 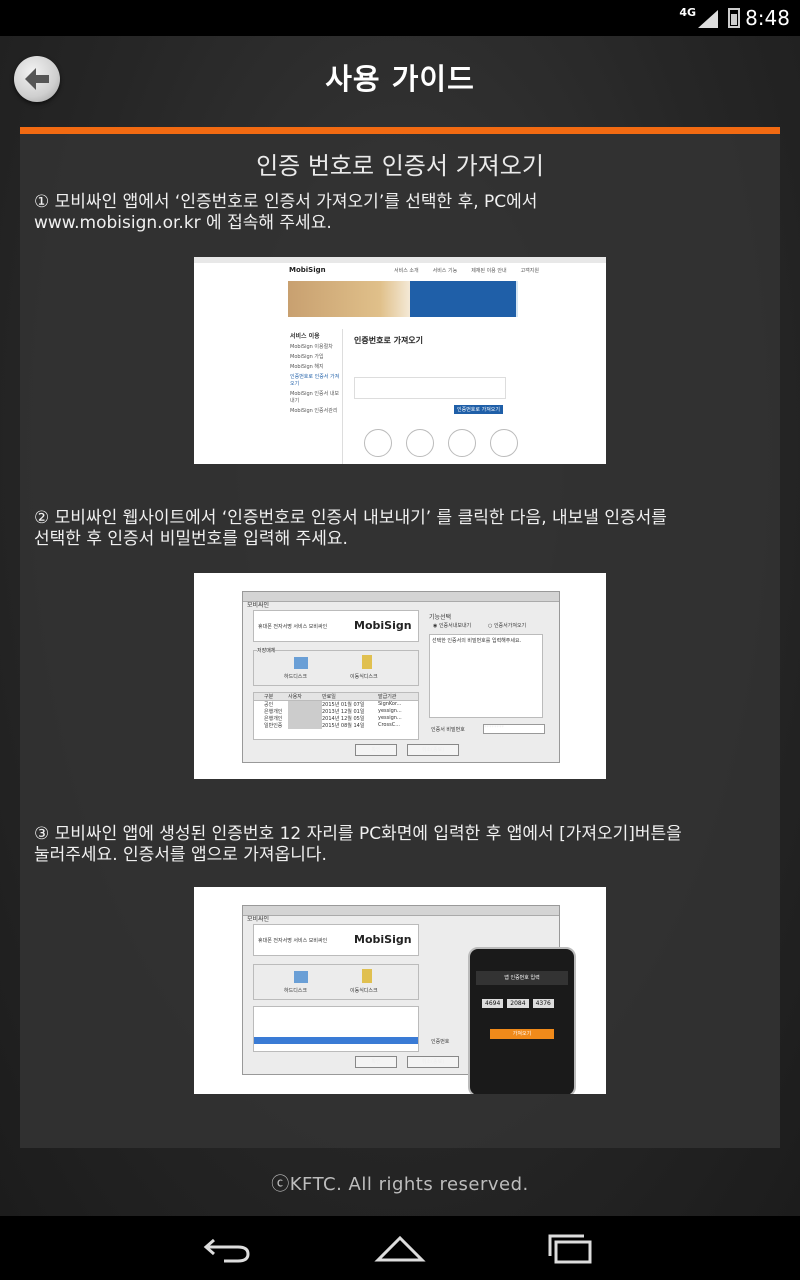 What do you see at coordinates (269, 697) in the screenshot?
I see `col-header: 구분` at bounding box center [269, 697].